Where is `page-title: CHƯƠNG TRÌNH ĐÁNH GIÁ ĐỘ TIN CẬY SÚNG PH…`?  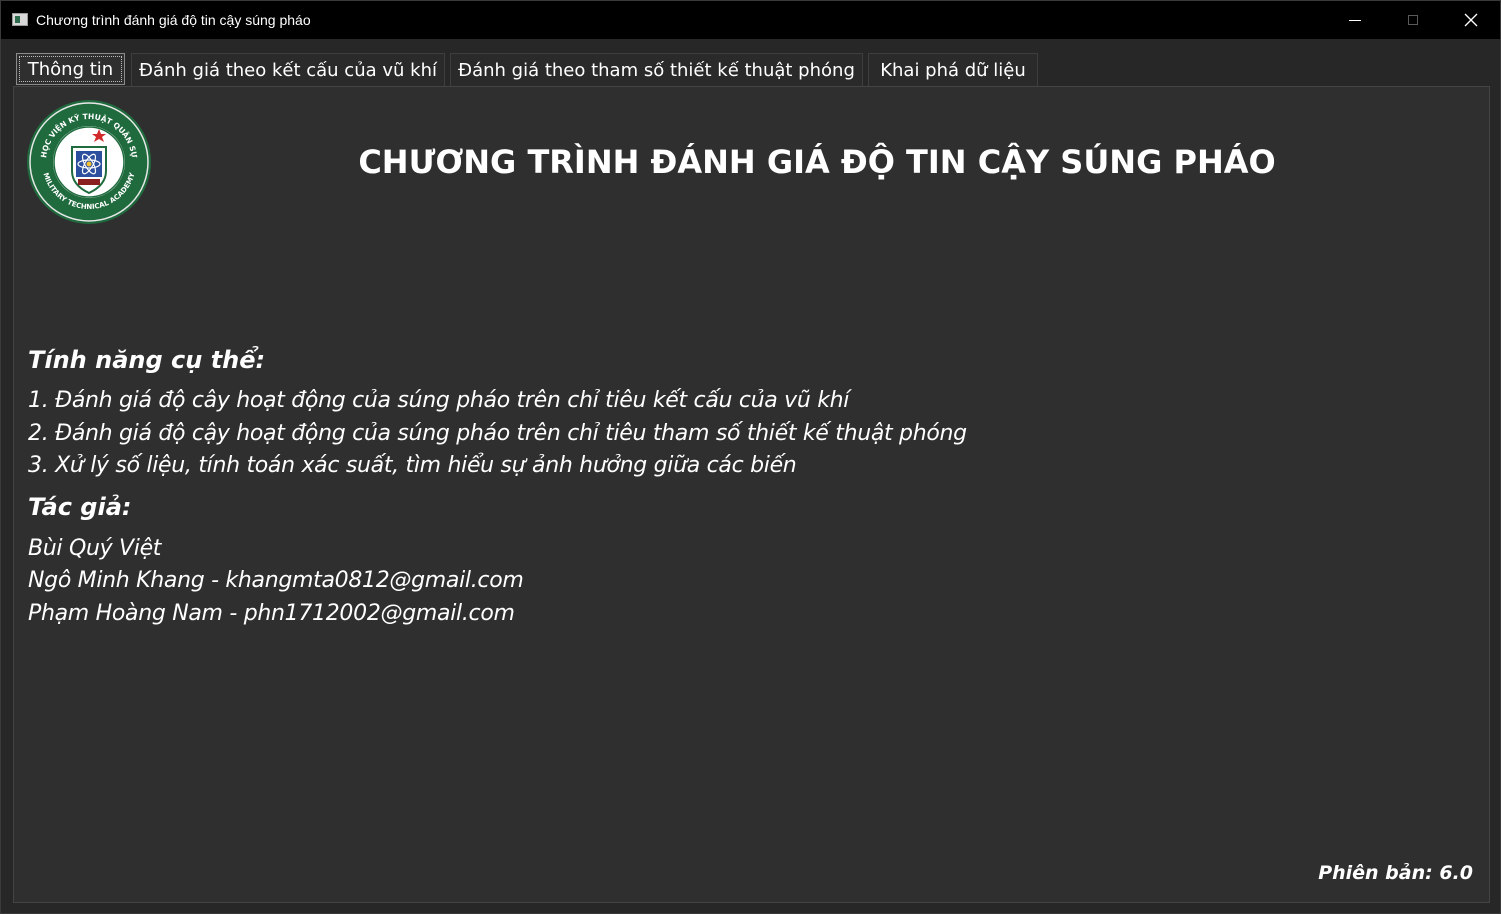 page-title: CHƯƠNG TRÌNH ĐÁNH GIÁ ĐỘ TIN CẬY SÚNG PH… is located at coordinates (817, 162).